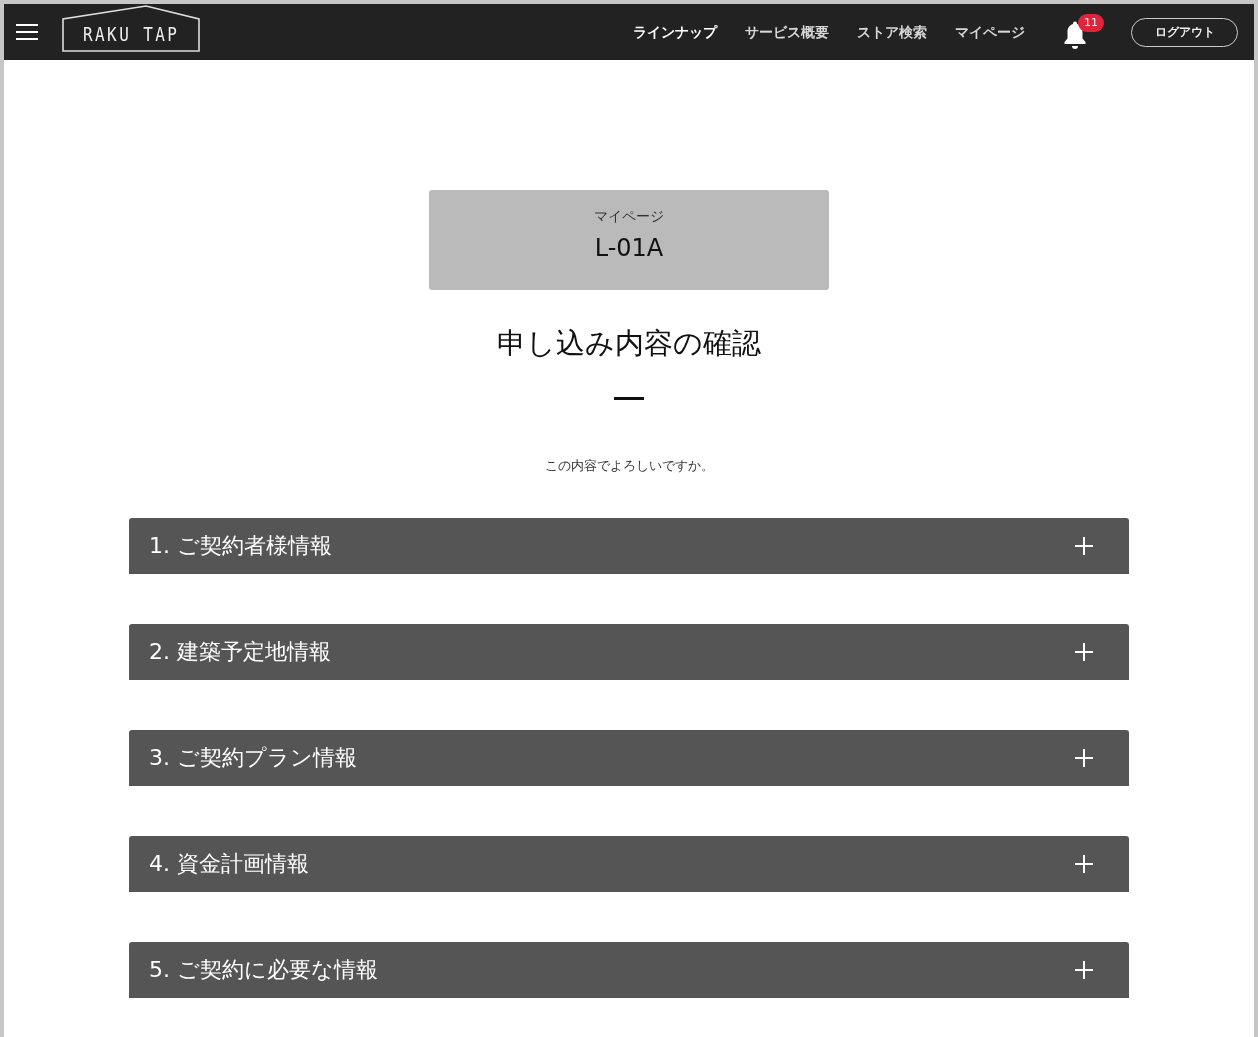 The width and height of the screenshot is (1258, 1037). I want to click on card-label: マイページ, so click(629, 216).